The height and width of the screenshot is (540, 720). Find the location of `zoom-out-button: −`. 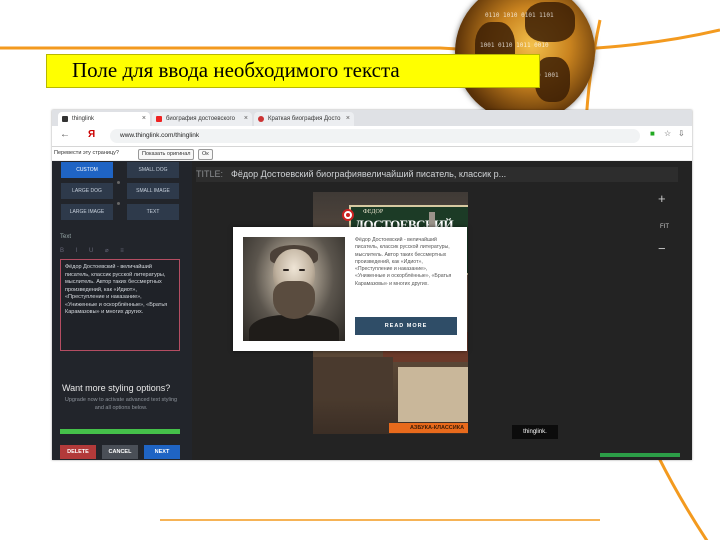

zoom-out-button: − is located at coordinates (662, 248).